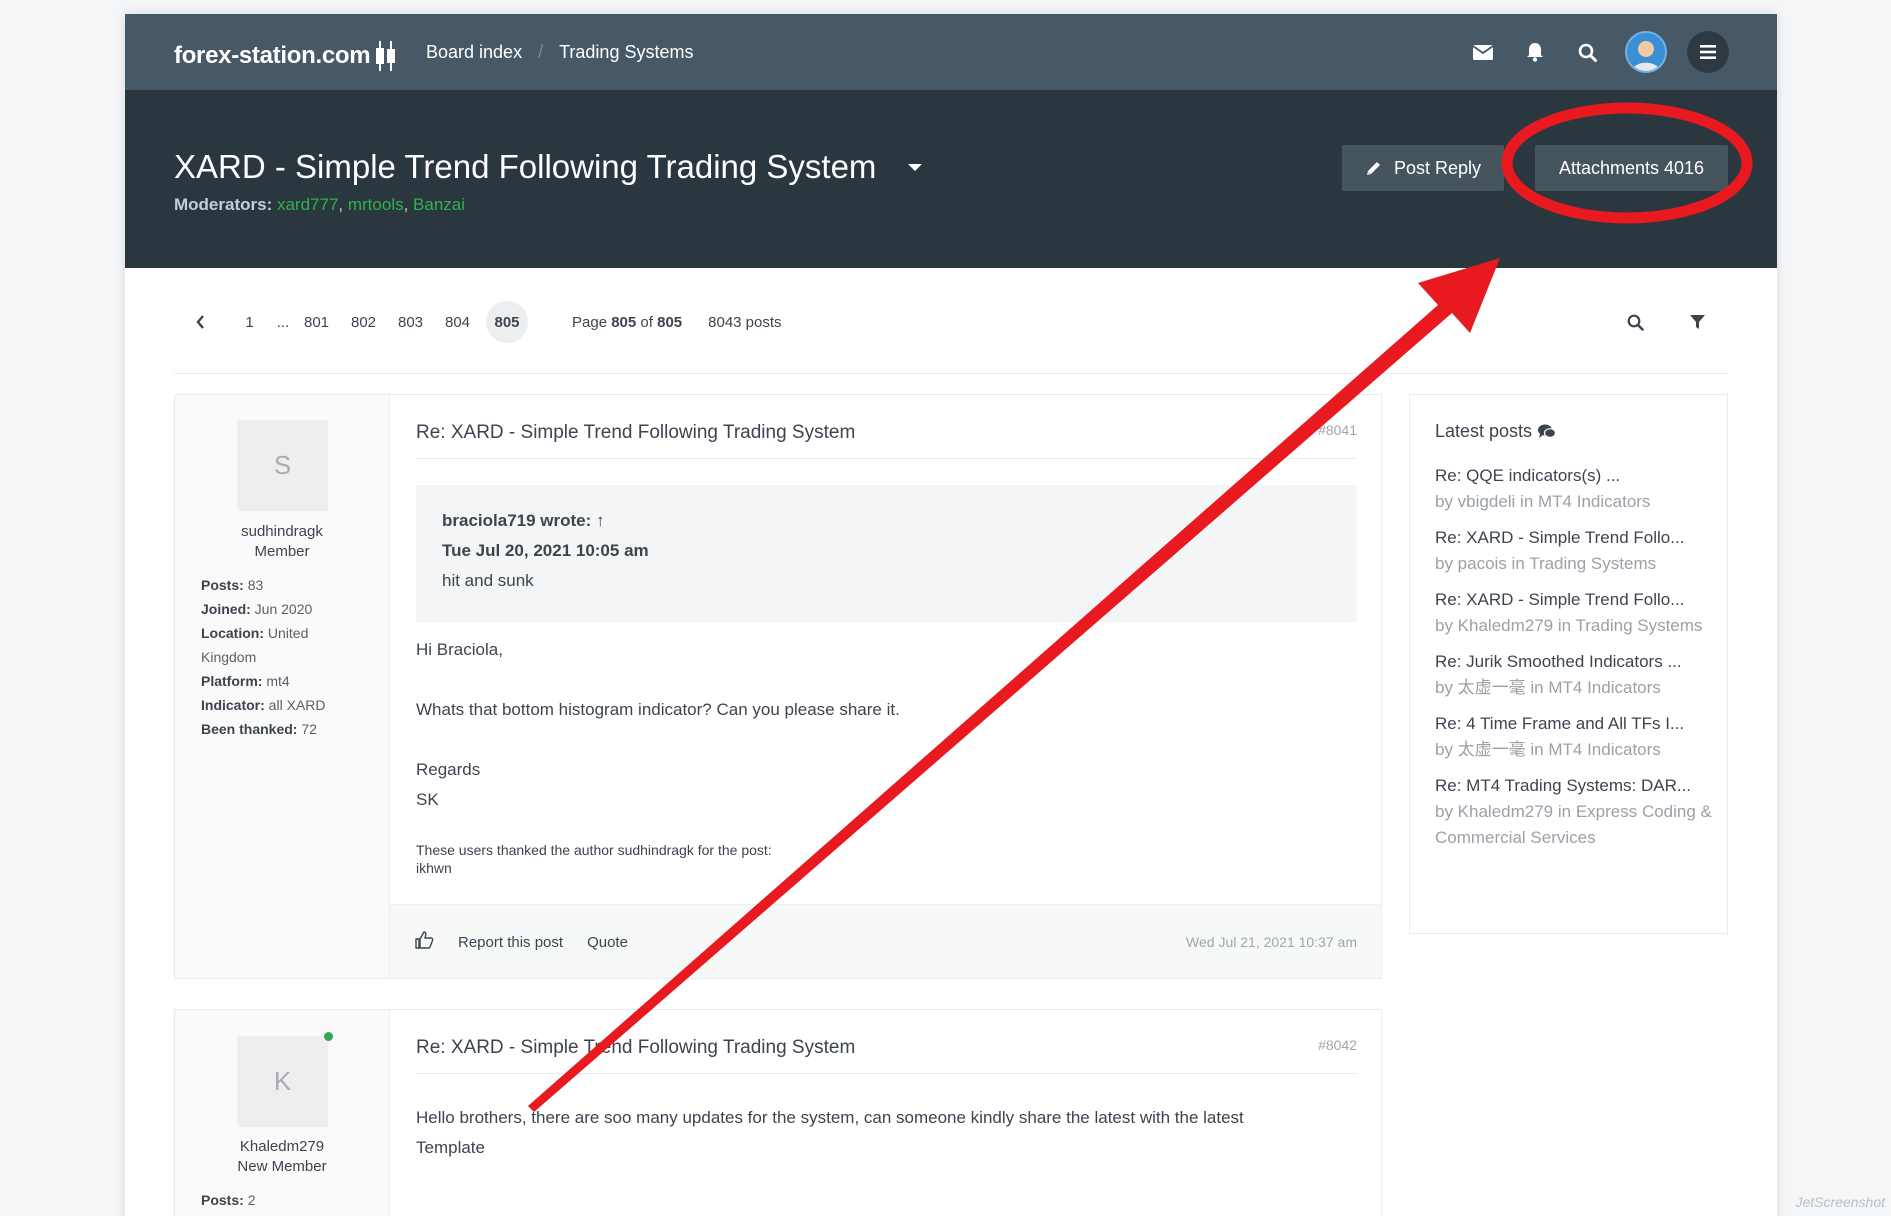  I want to click on content-line: SK, so click(427, 799).